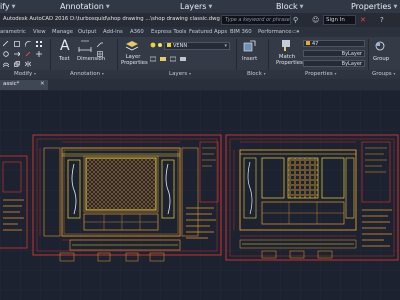  I want to click on mirror-icon, so click(28, 64).